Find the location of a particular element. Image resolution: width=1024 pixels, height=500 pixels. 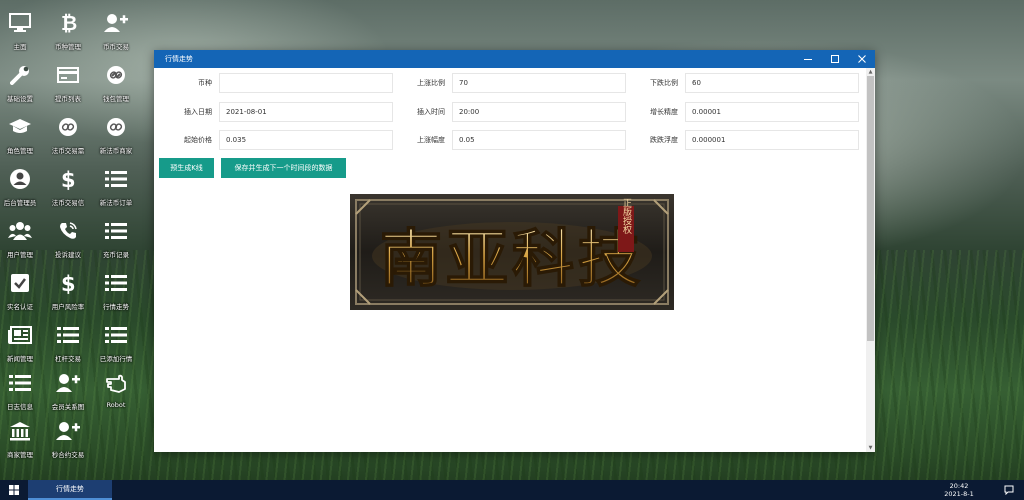

window-title: 行情走势 is located at coordinates (179, 59).